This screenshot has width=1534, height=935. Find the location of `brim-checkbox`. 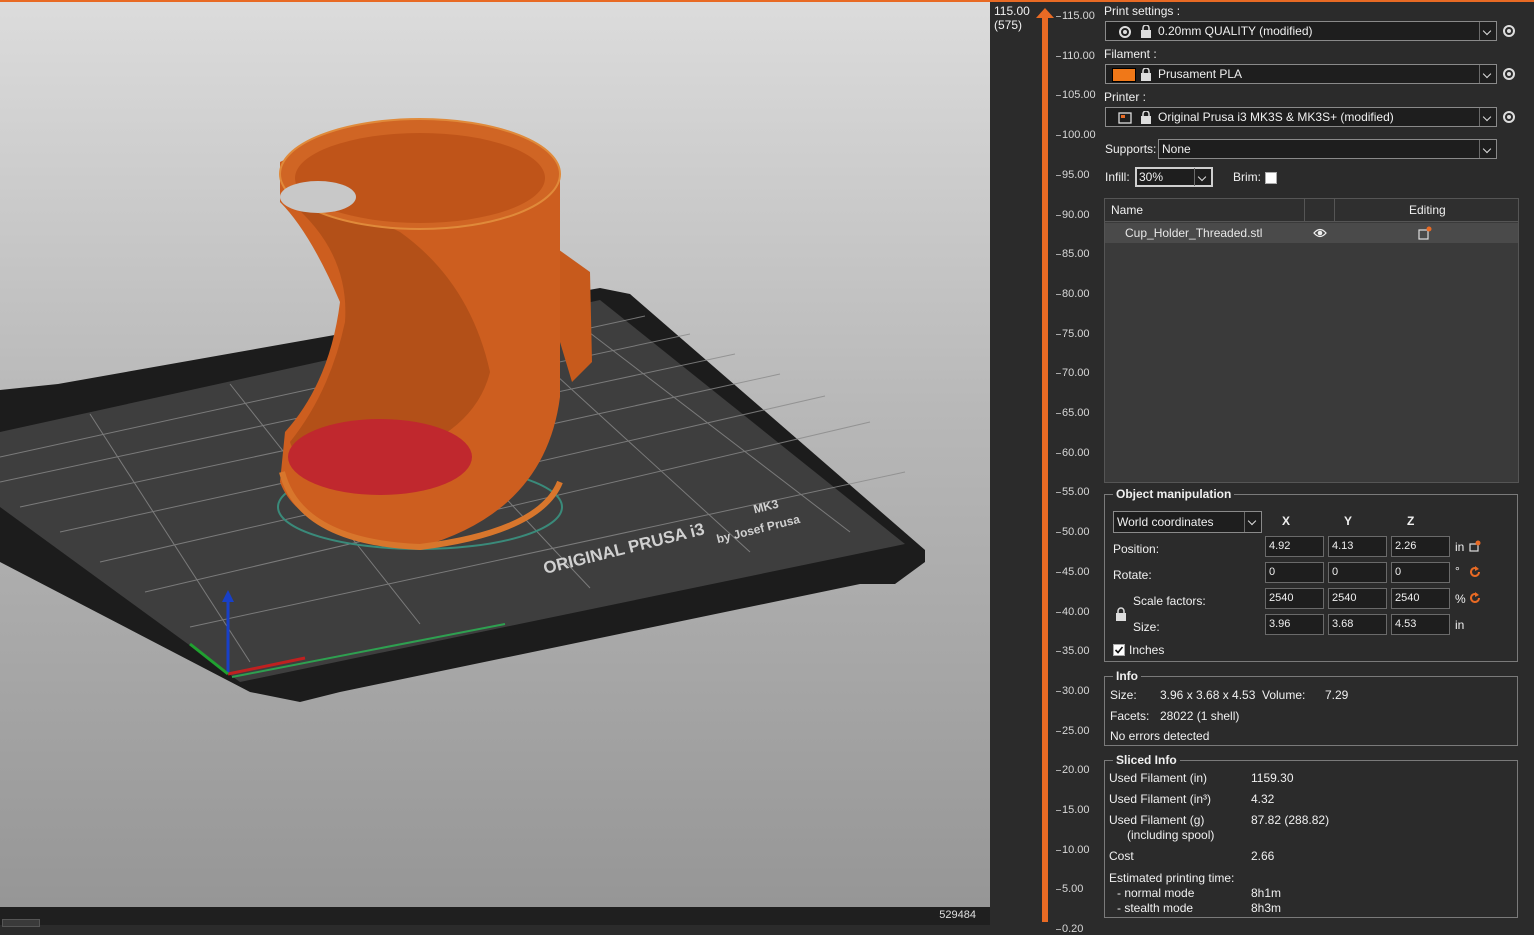

brim-checkbox is located at coordinates (1271, 178).